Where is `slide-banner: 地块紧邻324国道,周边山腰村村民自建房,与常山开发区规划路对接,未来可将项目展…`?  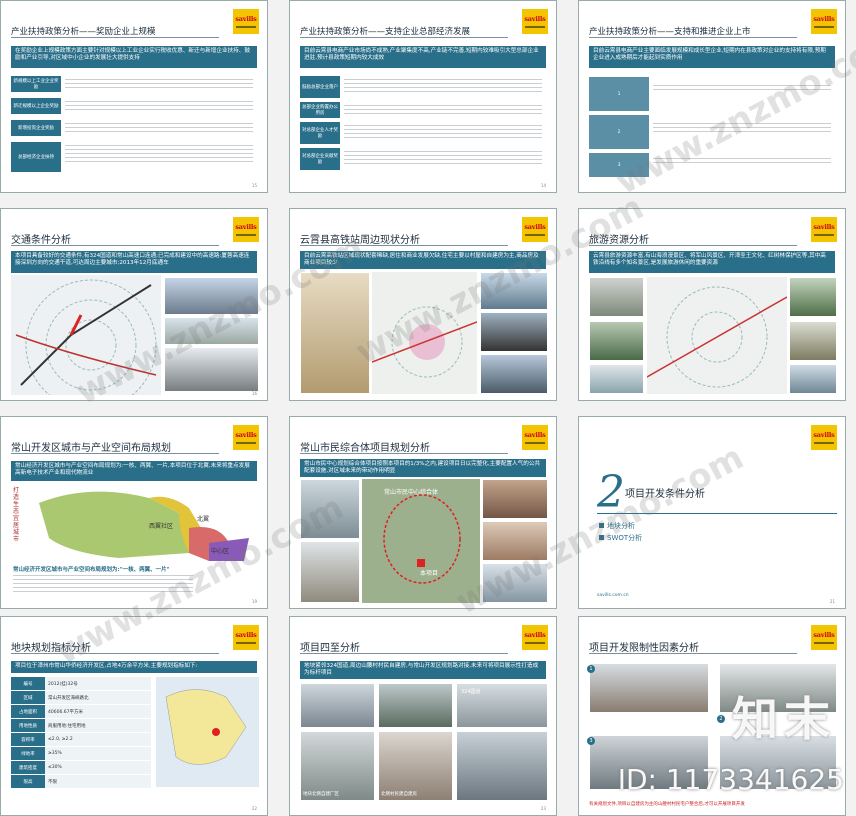
slide-banner: 地块紧邻324国道,周边山腰村村民自建房,与常山开发区规划路对接,未来可将项目展… is located at coordinates (423, 670).